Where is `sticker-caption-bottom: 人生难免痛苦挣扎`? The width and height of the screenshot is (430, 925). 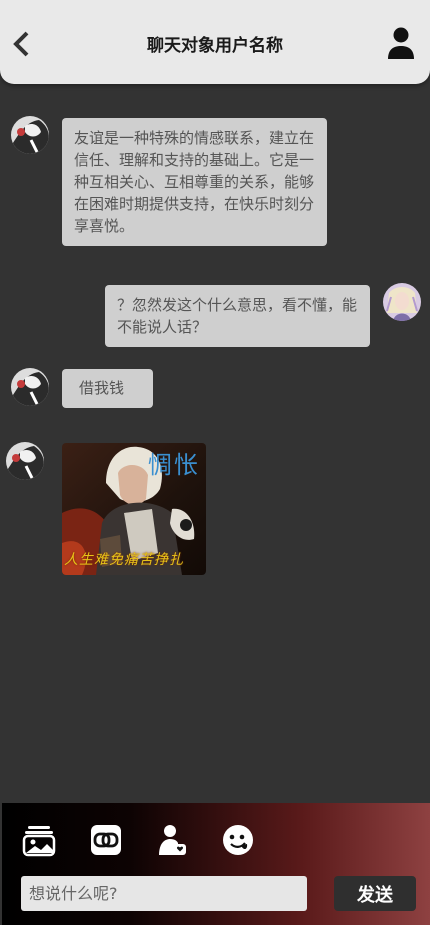
sticker-caption-bottom: 人生难免痛苦挣扎 is located at coordinates (124, 560).